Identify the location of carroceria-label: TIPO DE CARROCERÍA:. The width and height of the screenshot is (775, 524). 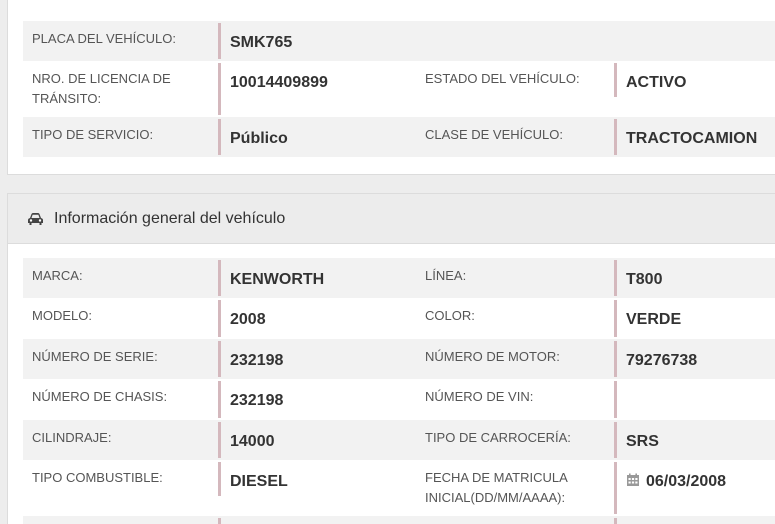
(498, 437).